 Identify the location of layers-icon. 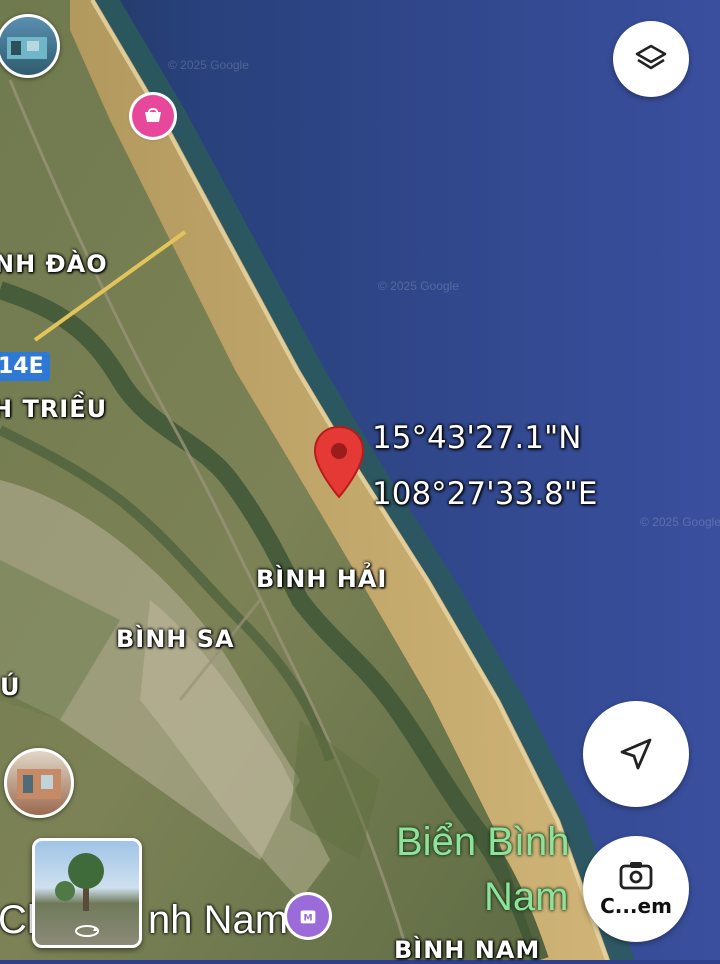
(651, 57).